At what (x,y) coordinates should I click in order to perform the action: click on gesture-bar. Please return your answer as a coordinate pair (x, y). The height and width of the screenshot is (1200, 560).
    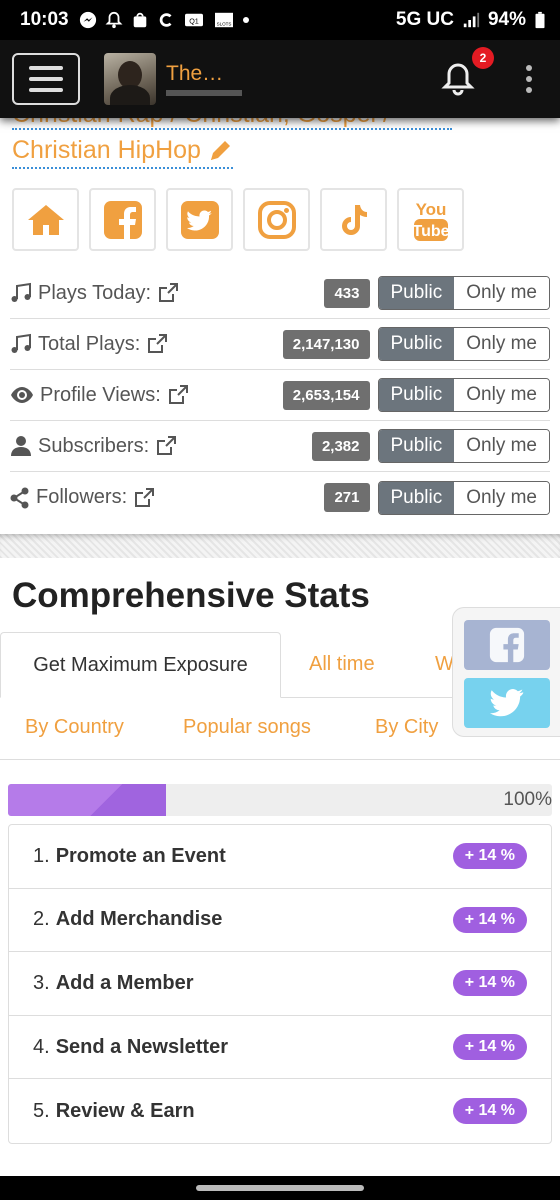
    Looking at the image, I should click on (280, 1188).